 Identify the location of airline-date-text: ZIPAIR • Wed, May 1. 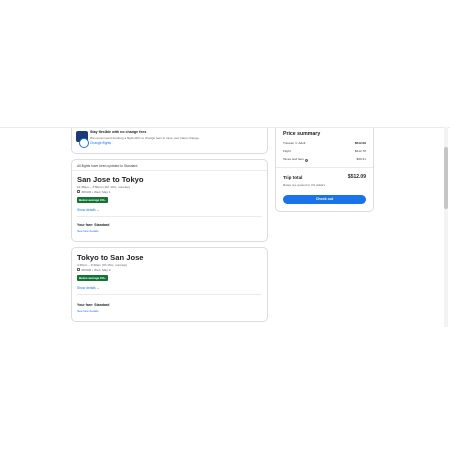
(96, 192).